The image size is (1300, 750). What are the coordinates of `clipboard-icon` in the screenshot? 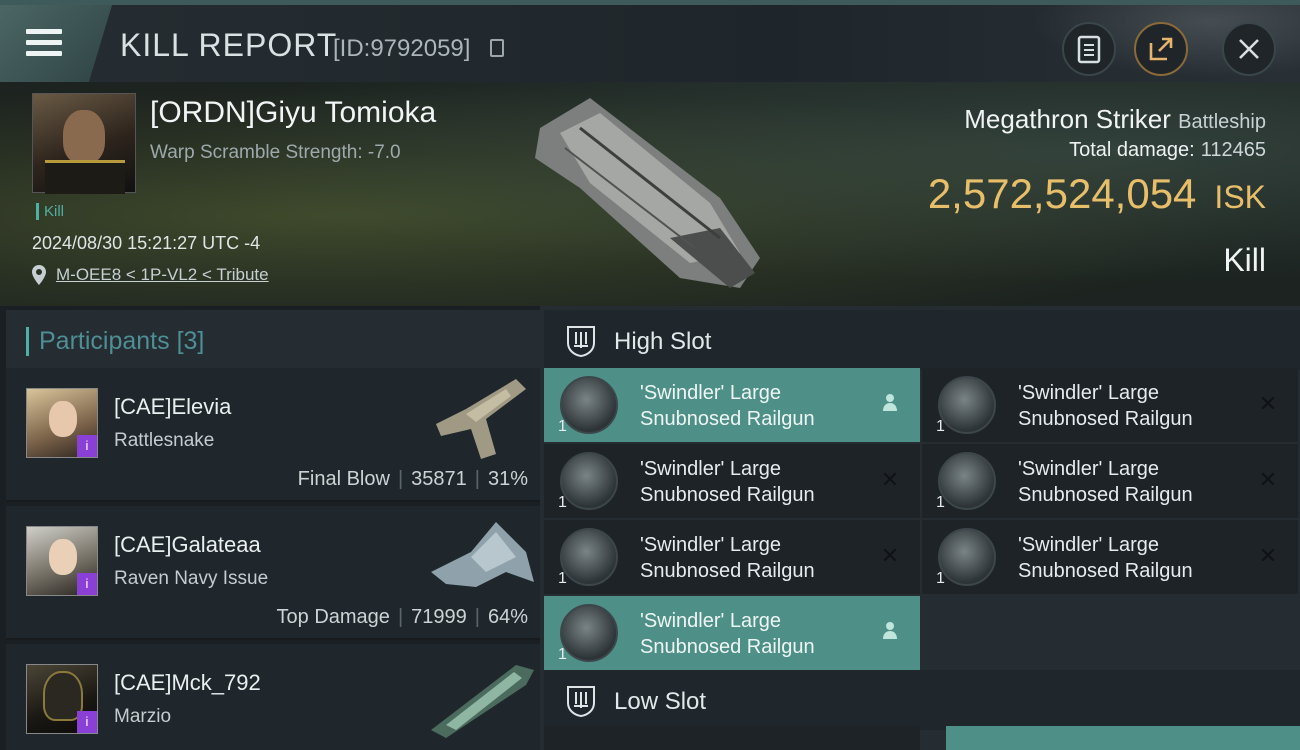 It's located at (1089, 49).